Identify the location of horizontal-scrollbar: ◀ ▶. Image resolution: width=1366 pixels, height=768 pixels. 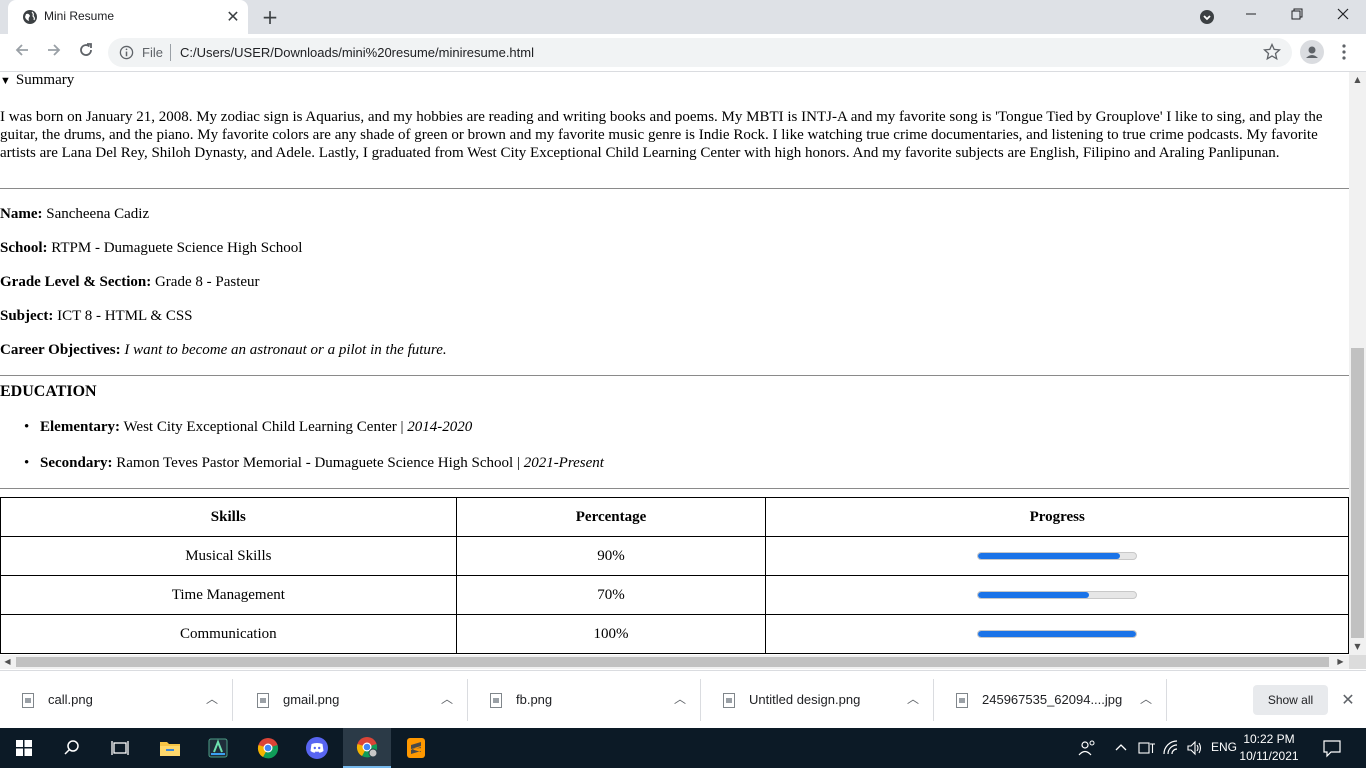
(674, 662).